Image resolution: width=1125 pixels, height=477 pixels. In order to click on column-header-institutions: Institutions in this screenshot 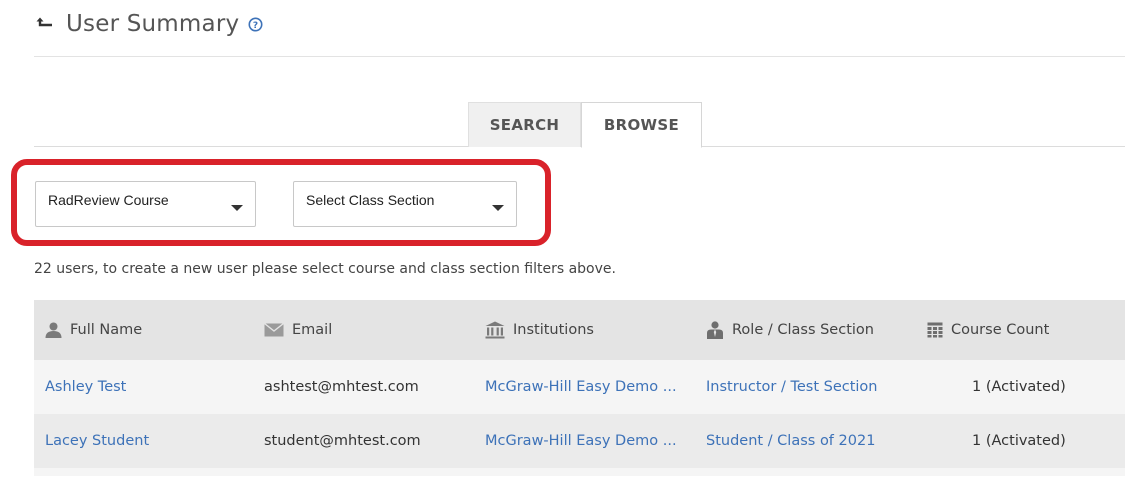, I will do `click(539, 330)`.